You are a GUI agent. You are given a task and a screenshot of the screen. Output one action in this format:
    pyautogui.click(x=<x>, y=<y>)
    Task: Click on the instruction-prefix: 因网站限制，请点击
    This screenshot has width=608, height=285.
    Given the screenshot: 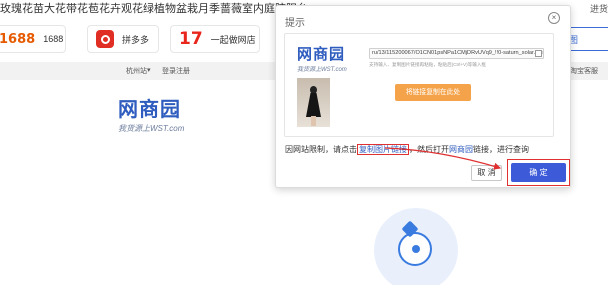 What is the action you would take?
    pyautogui.click(x=321, y=149)
    